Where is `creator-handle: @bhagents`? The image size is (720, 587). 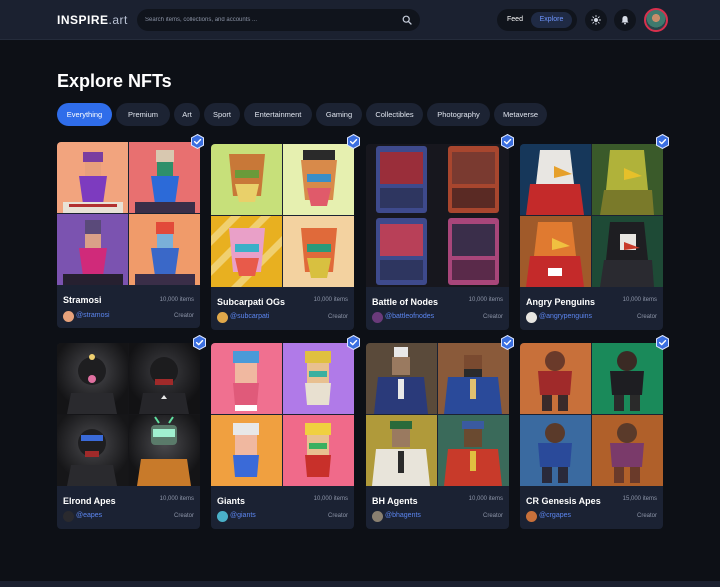 creator-handle: @bhagents is located at coordinates (403, 515).